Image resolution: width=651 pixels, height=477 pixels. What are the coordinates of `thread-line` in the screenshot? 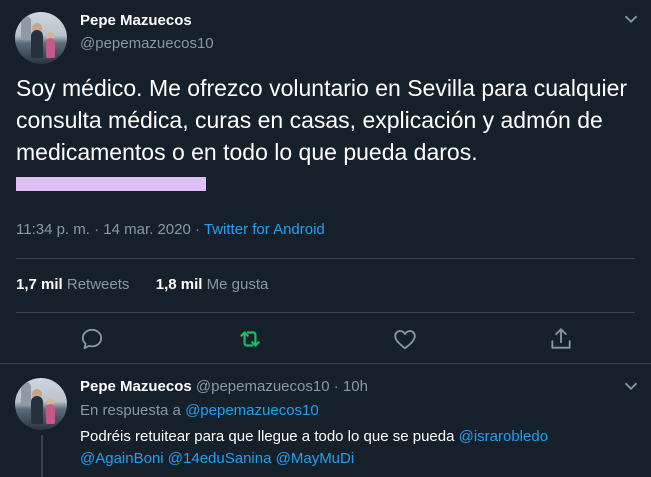 It's located at (42, 456).